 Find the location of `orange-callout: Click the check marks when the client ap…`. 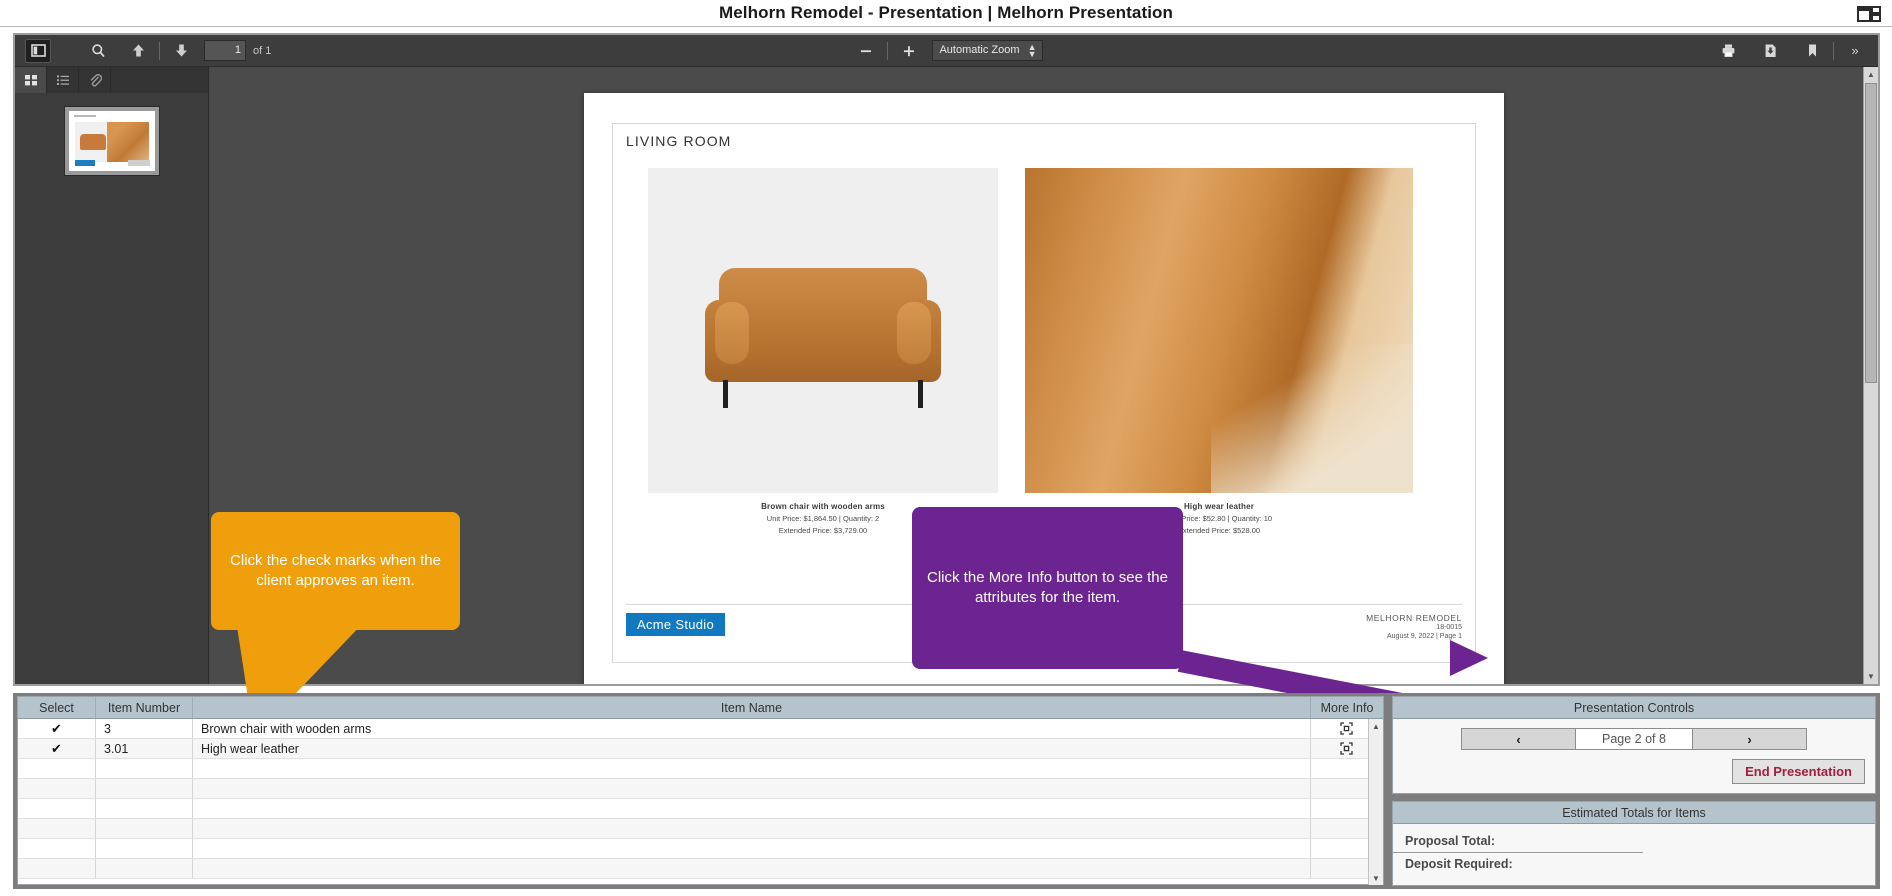

orange-callout: Click the check marks when the client ap… is located at coordinates (335, 571).